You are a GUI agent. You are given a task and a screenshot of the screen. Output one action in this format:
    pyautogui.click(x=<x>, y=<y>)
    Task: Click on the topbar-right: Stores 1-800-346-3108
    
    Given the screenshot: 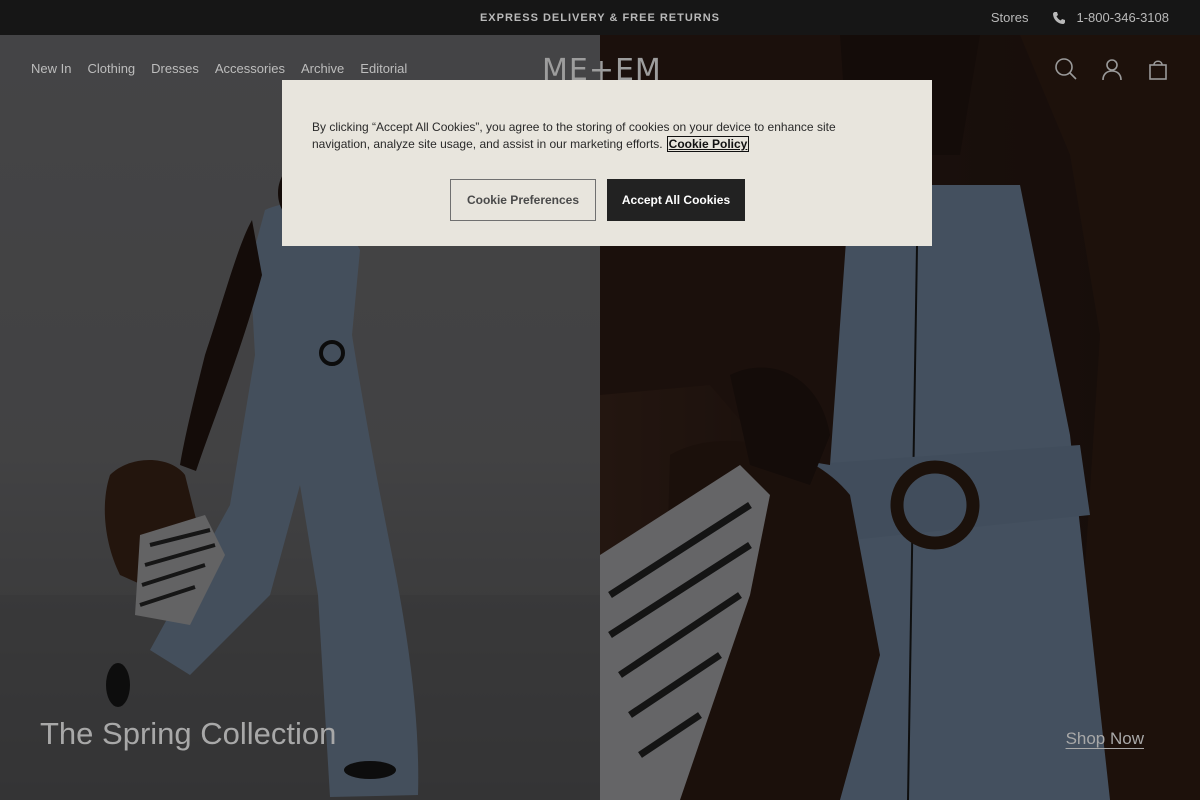 What is the action you would take?
    pyautogui.click(x=1080, y=17)
    